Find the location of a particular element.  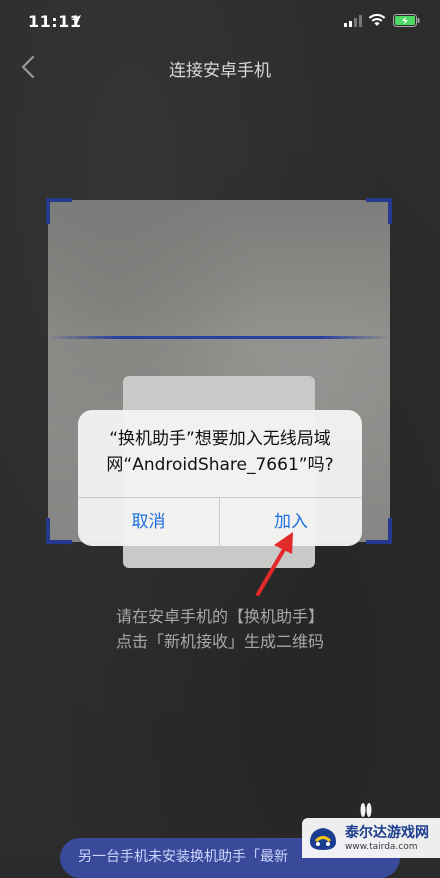

scanner-corner-top-right is located at coordinates (379, 211).